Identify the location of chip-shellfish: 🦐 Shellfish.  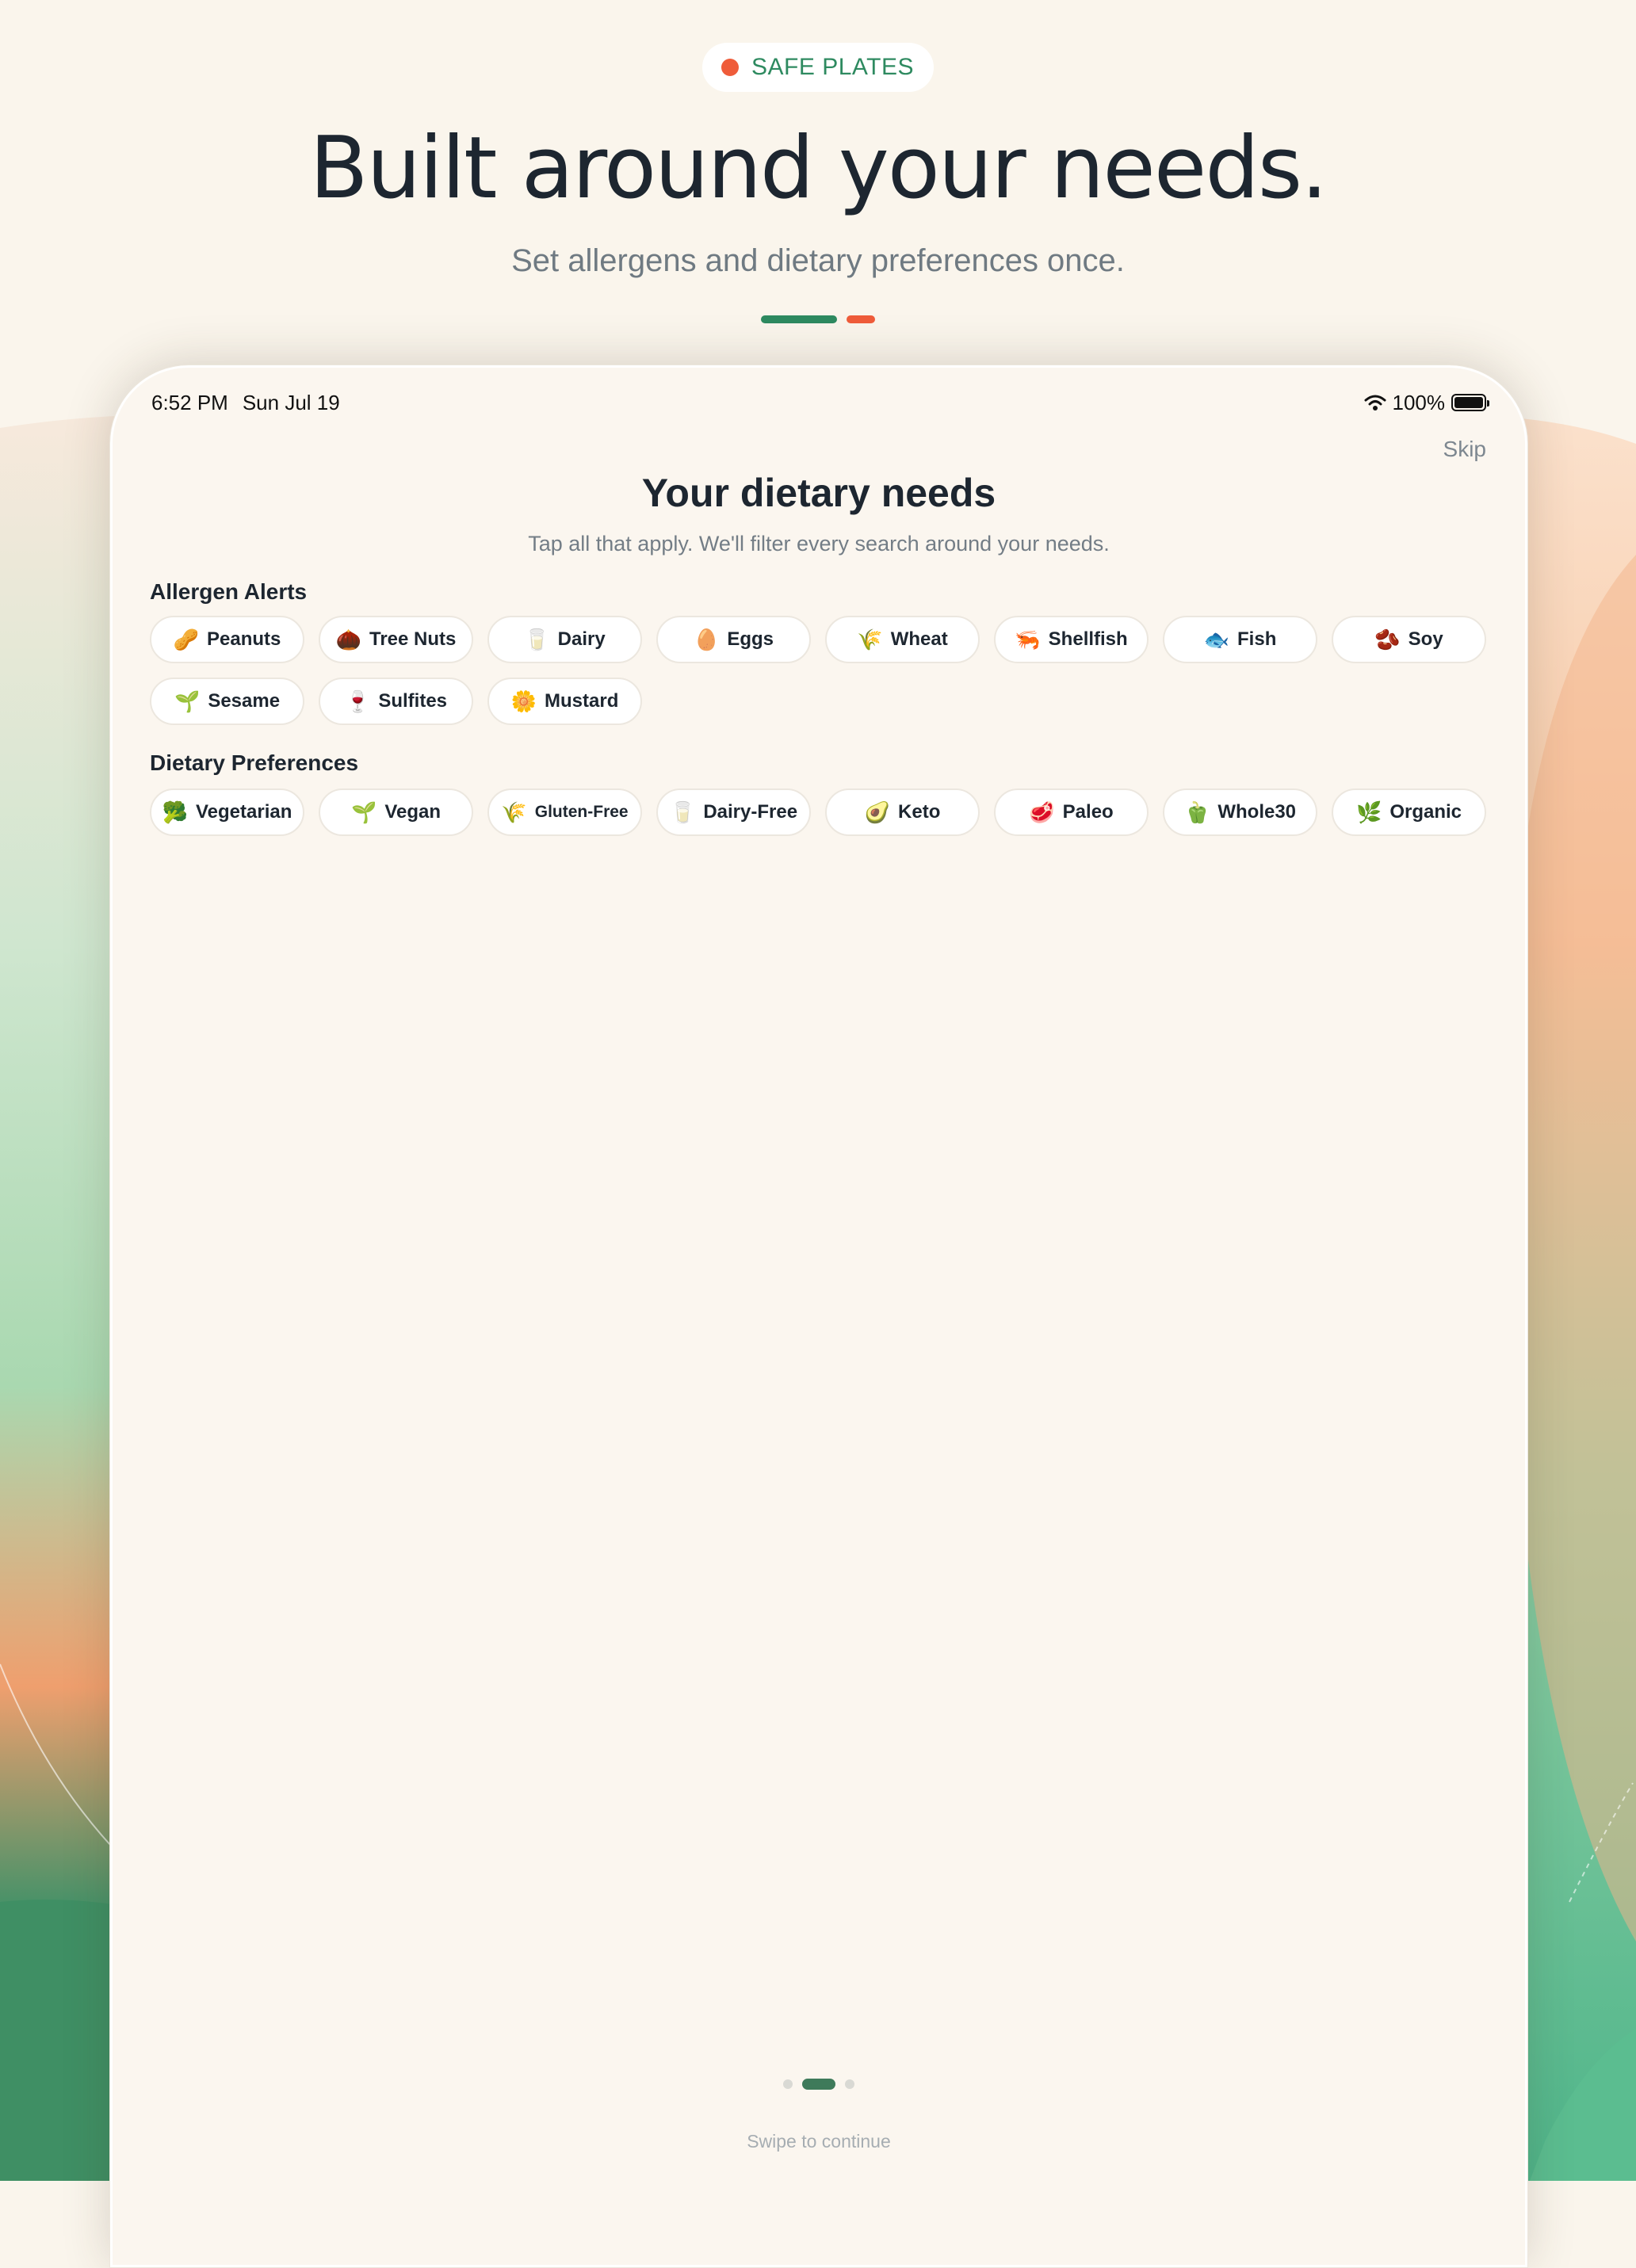
(1071, 639).